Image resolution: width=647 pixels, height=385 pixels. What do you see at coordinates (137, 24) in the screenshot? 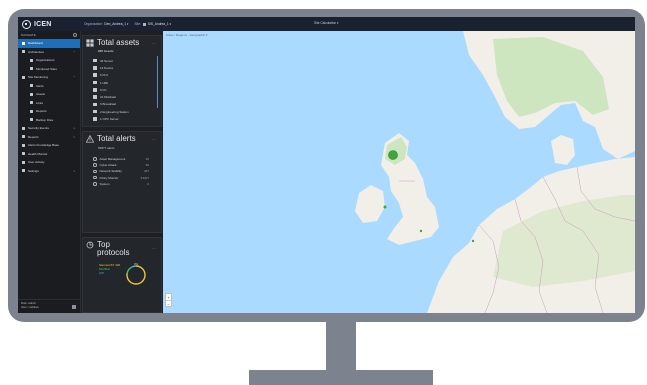
I see `site-label: Site:` at bounding box center [137, 24].